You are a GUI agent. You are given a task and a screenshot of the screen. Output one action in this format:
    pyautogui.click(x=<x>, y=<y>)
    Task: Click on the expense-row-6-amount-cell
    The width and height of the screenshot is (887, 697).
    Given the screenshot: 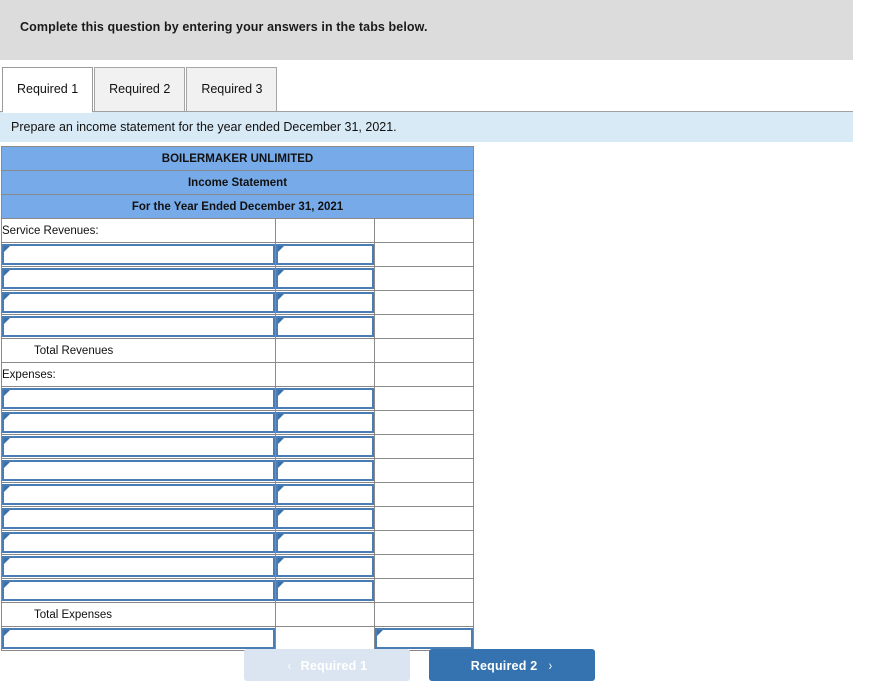 What is the action you would take?
    pyautogui.click(x=325, y=518)
    